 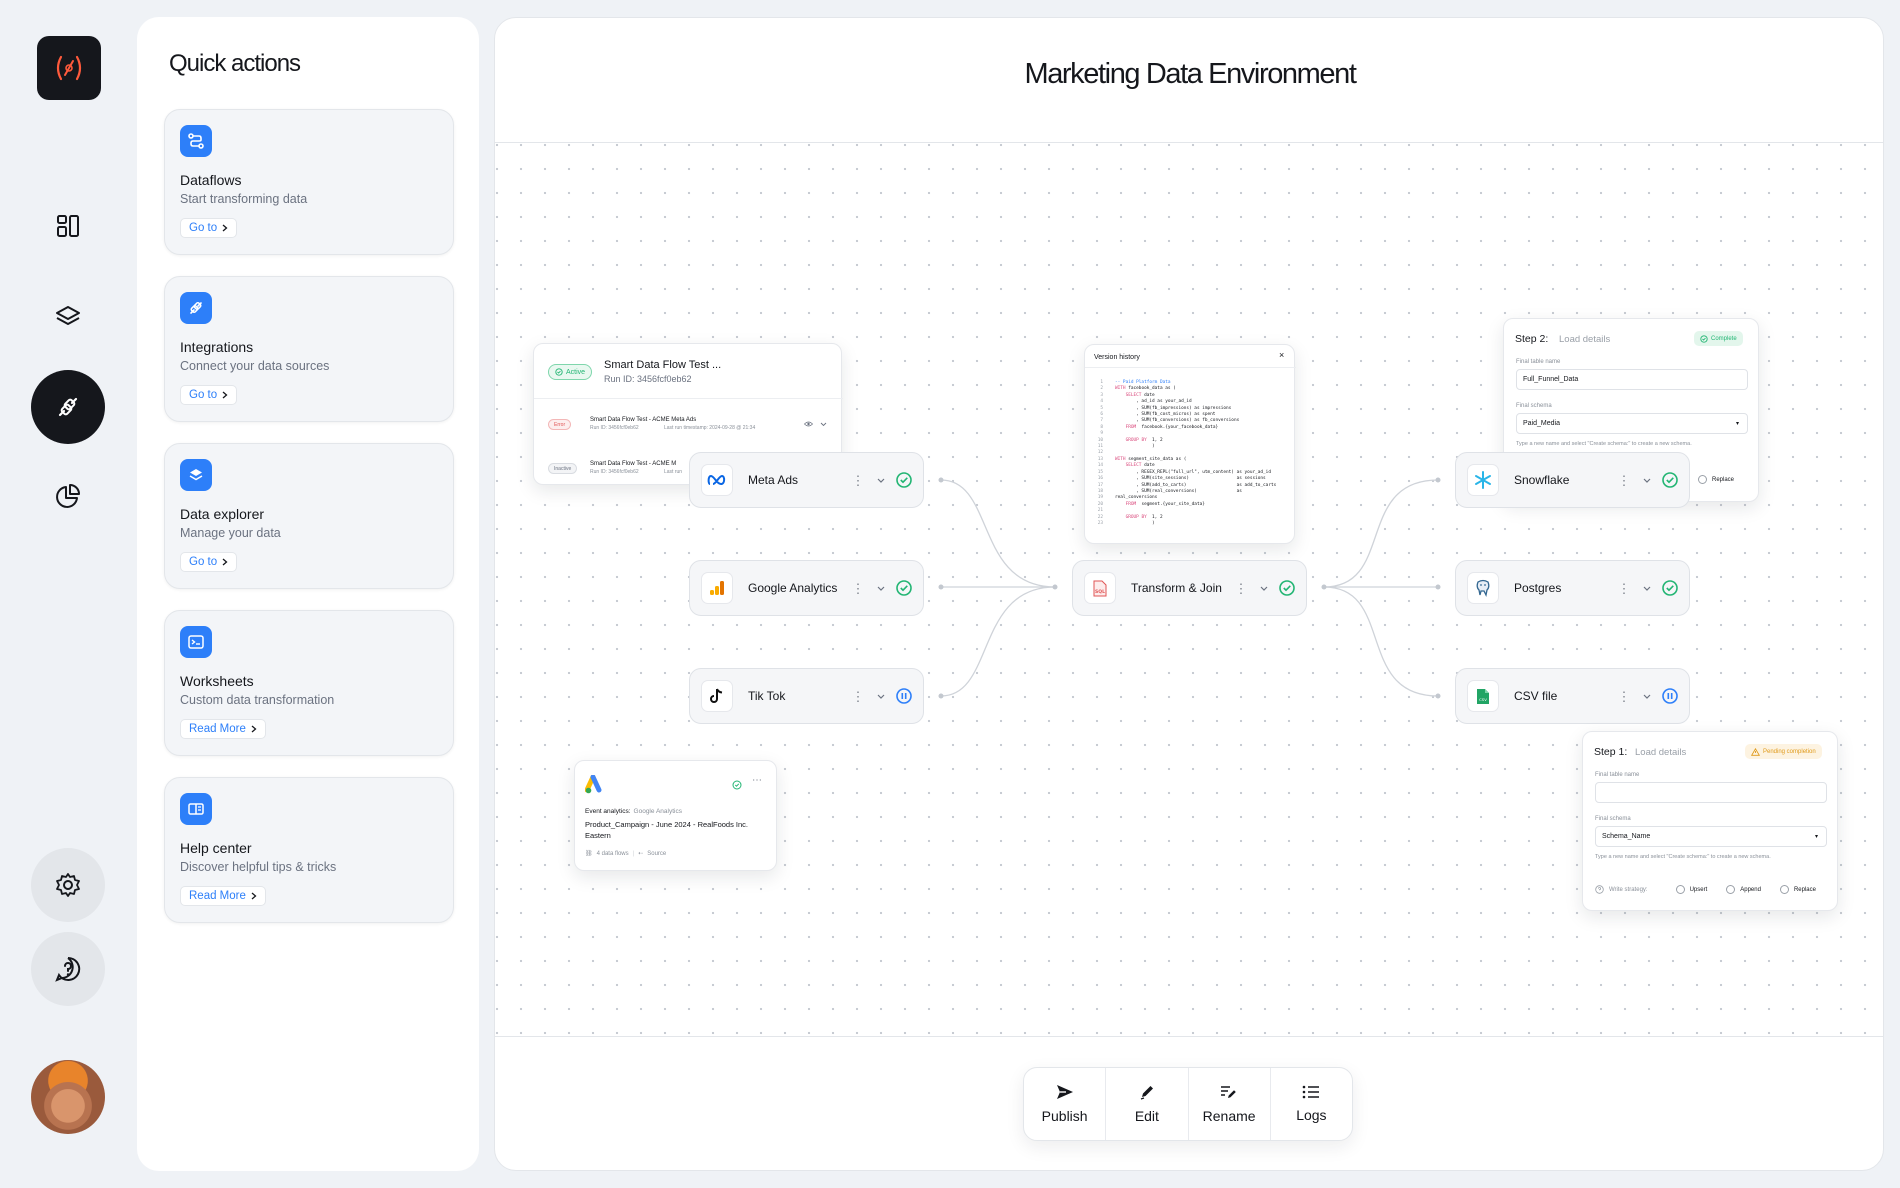 What do you see at coordinates (230, 533) in the screenshot?
I see `card-subtitle: Manage your data` at bounding box center [230, 533].